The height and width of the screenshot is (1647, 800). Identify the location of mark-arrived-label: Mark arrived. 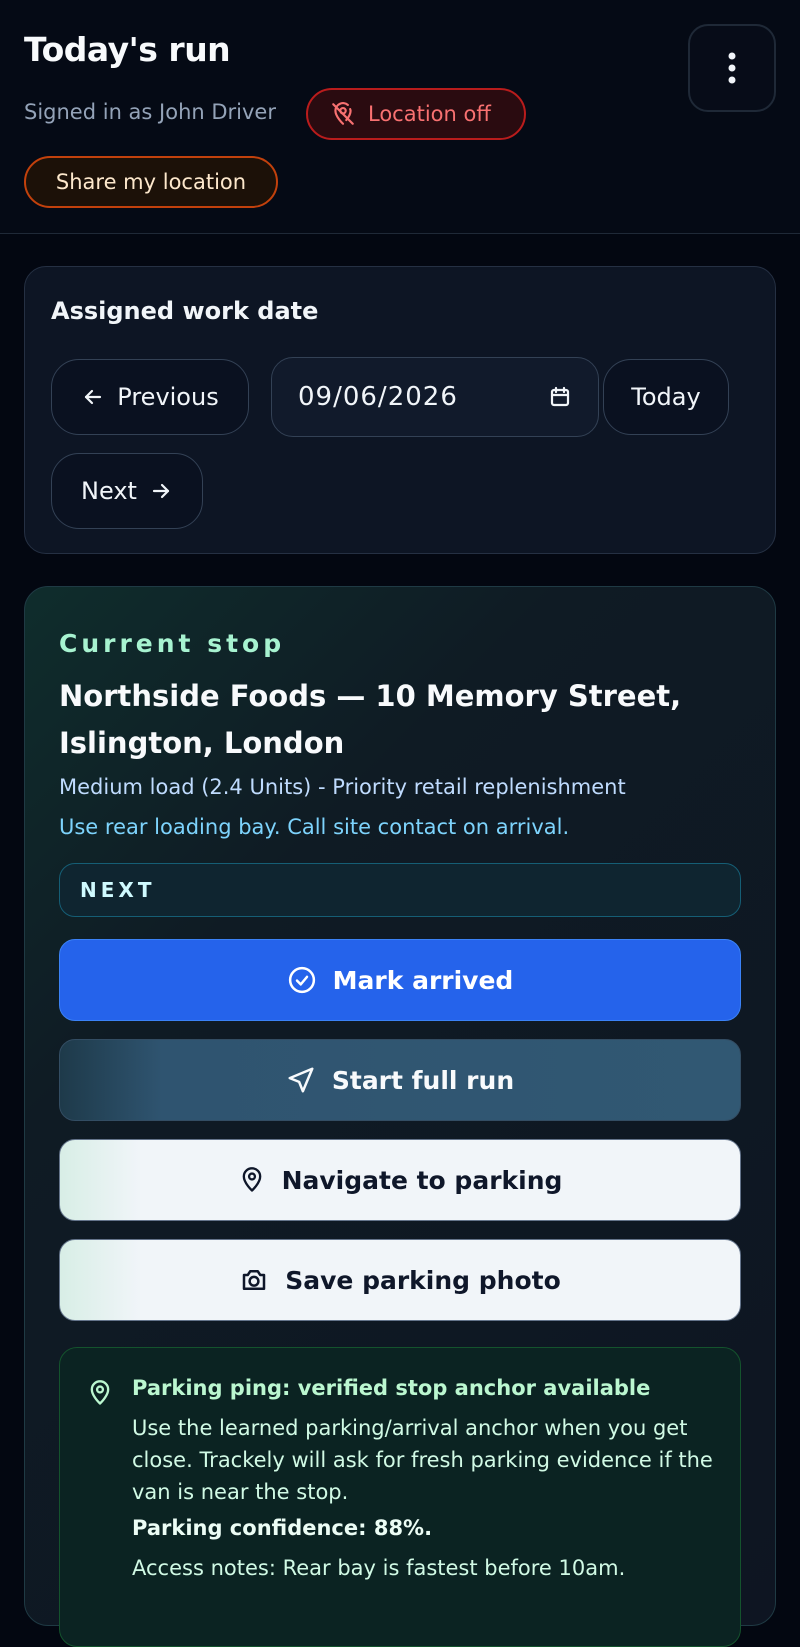
(423, 980).